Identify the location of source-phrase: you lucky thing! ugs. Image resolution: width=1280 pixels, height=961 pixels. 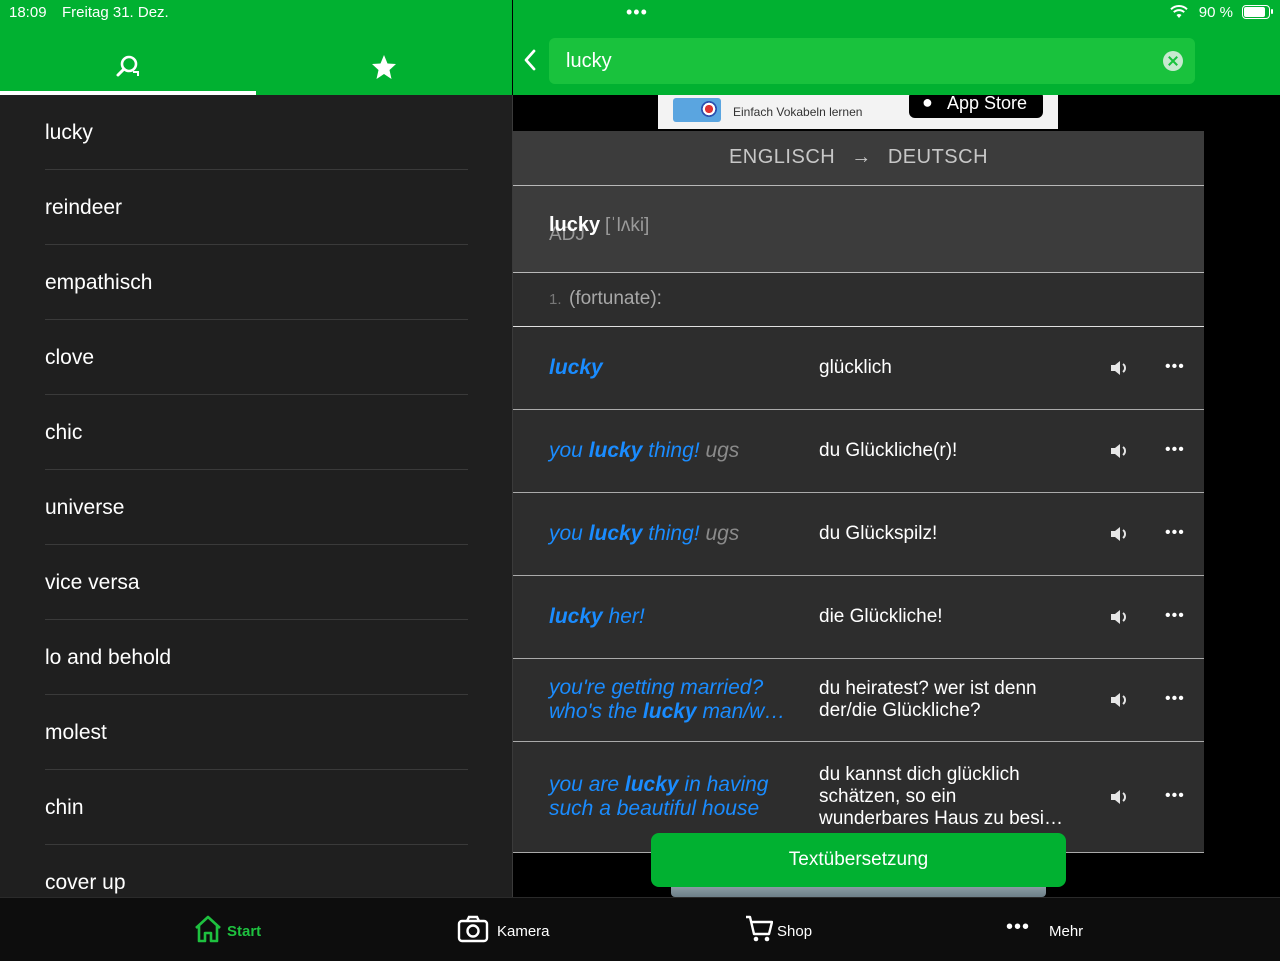
(676, 451).